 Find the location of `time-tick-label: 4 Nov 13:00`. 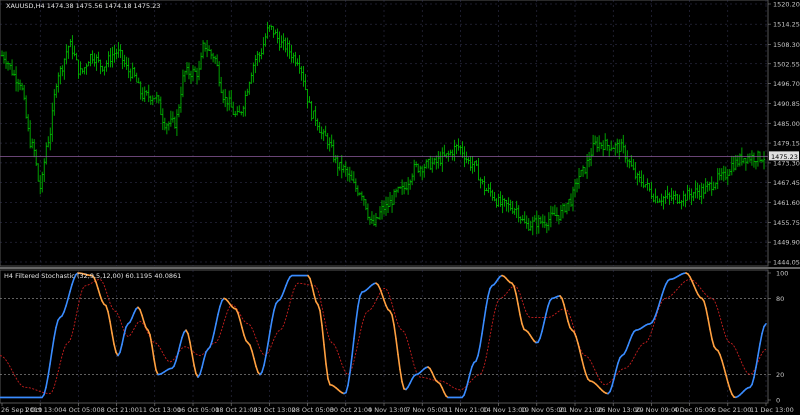

time-tick-label: 4 Nov 13:00 is located at coordinates (388, 410).